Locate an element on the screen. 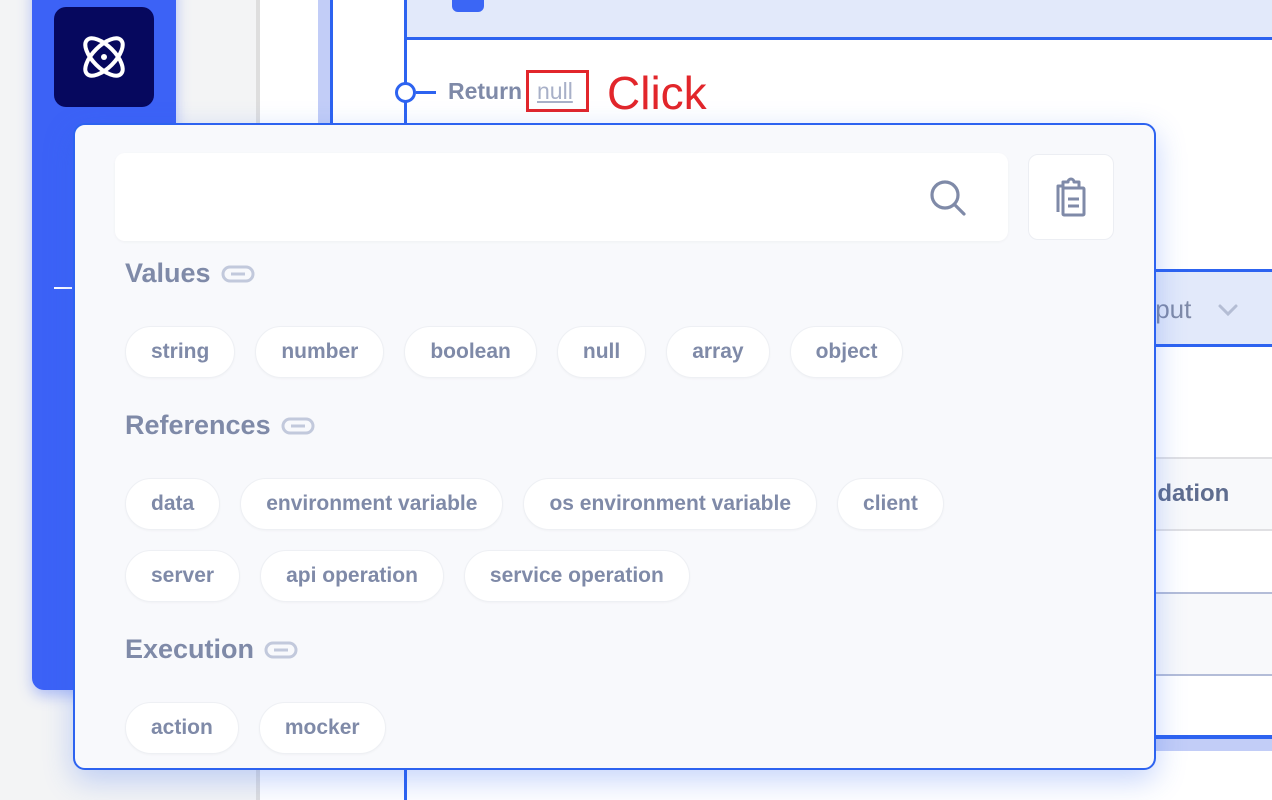 Image resolution: width=1272 pixels, height=800 pixels. table-header-validation: lidation is located at coordinates (1187, 493).